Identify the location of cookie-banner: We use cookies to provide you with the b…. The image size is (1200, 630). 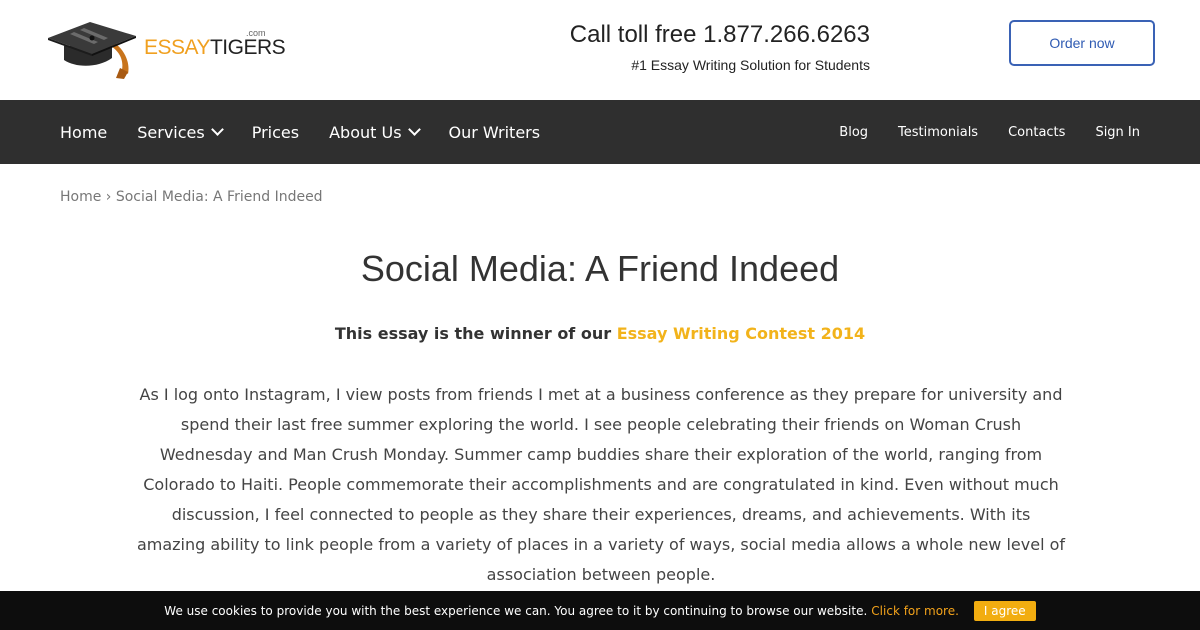
(600, 610).